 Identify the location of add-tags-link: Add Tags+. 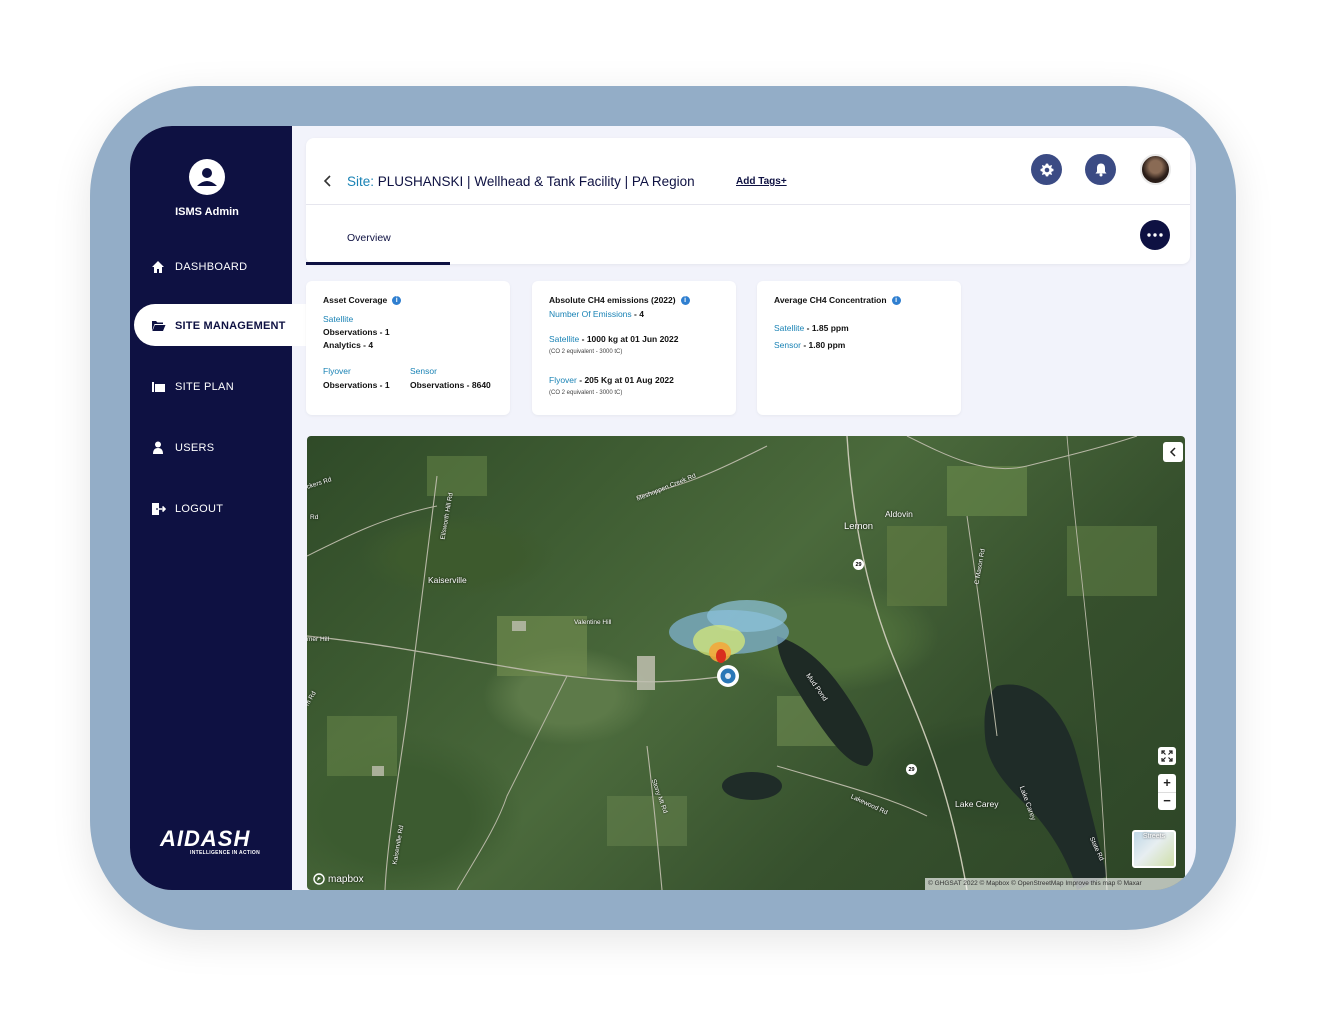
(761, 181).